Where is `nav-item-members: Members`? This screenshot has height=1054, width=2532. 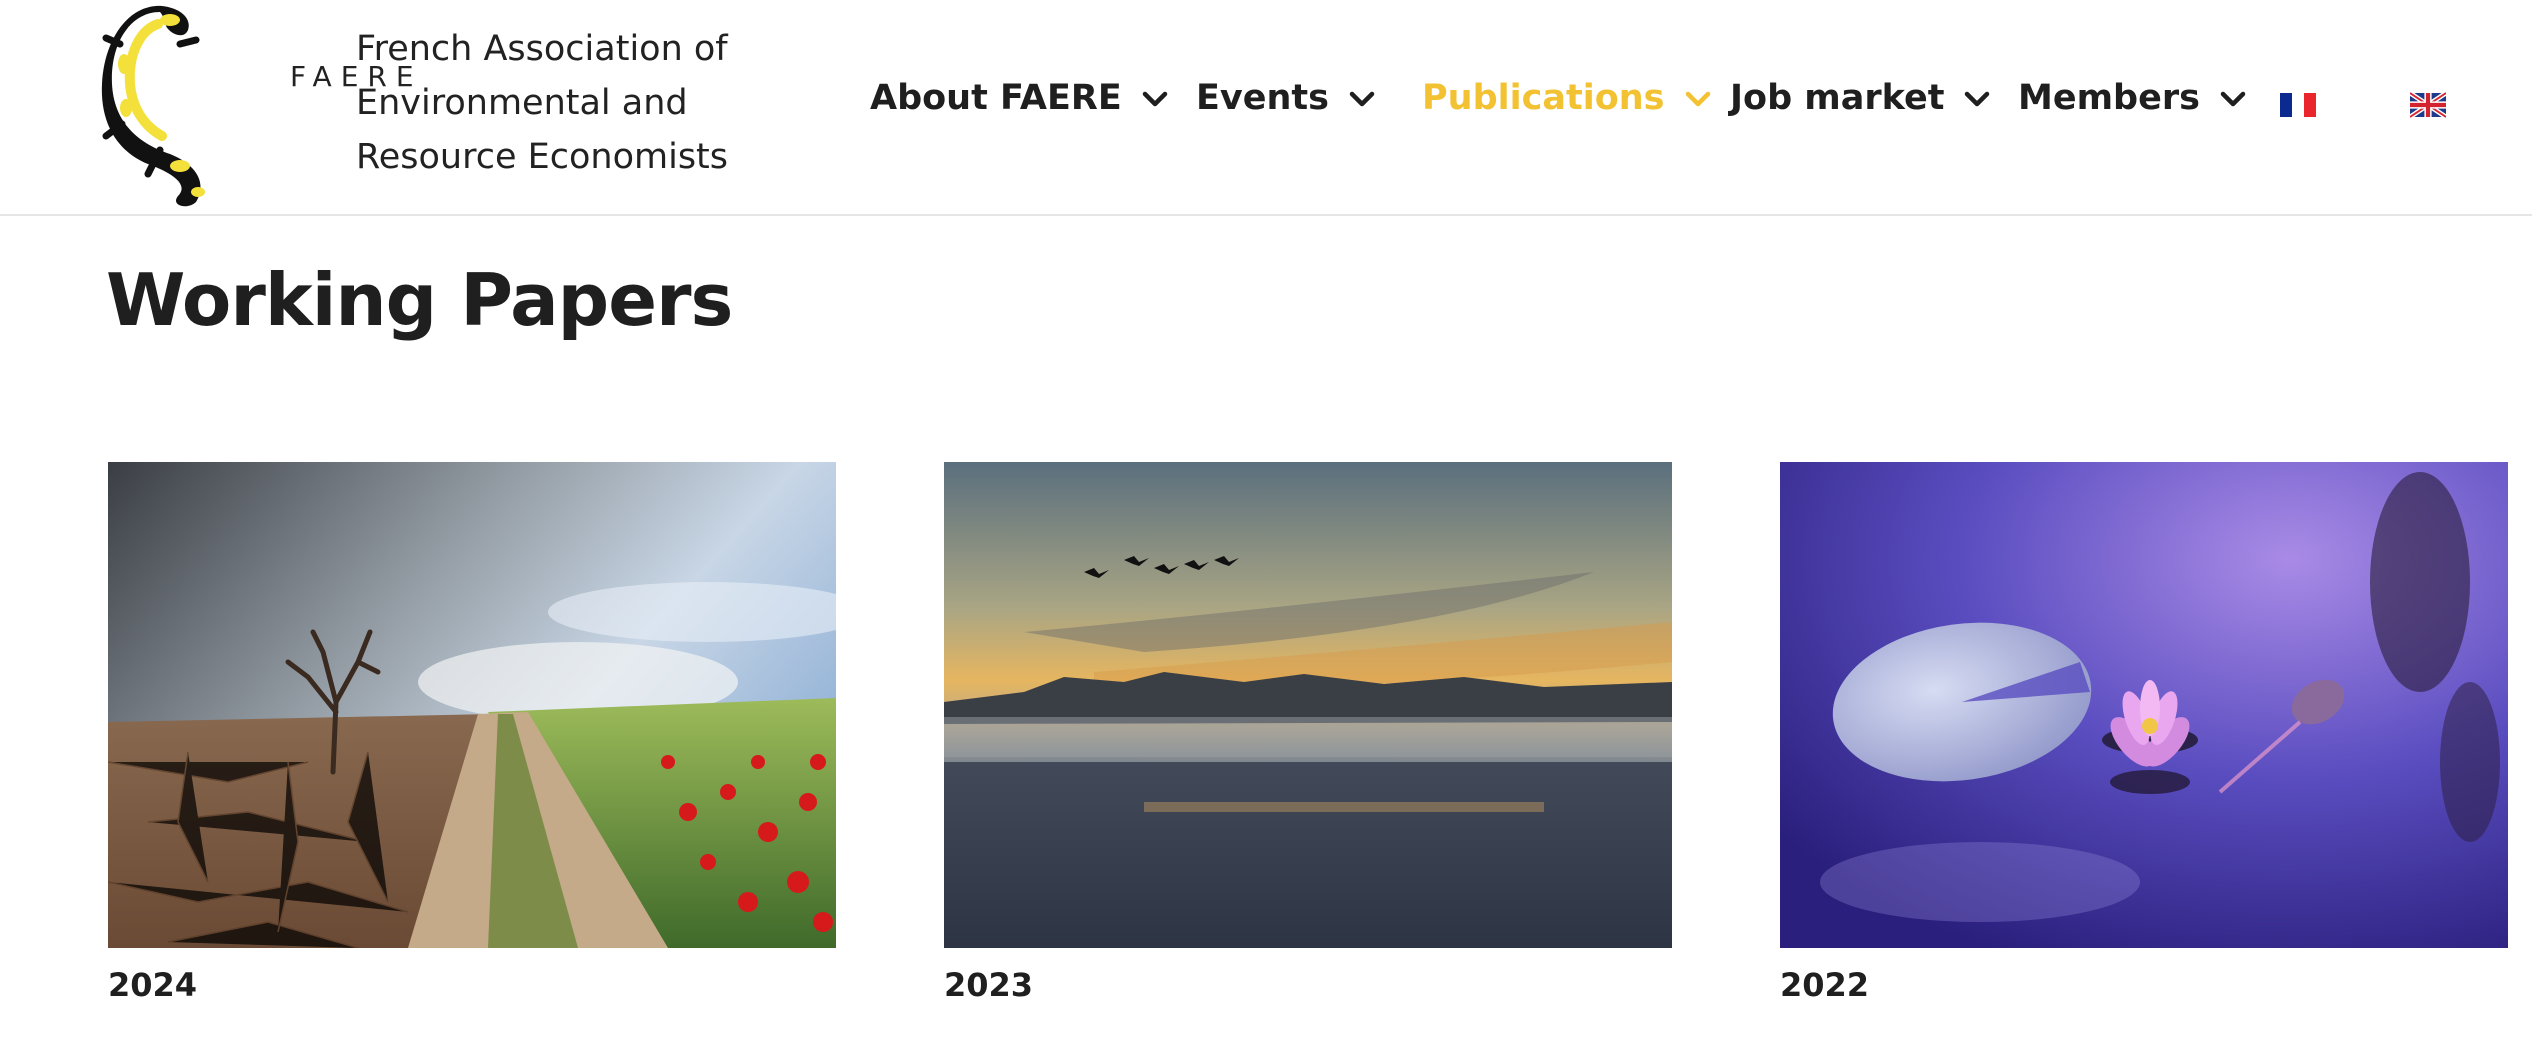
nav-item-members: Members is located at coordinates (2133, 98).